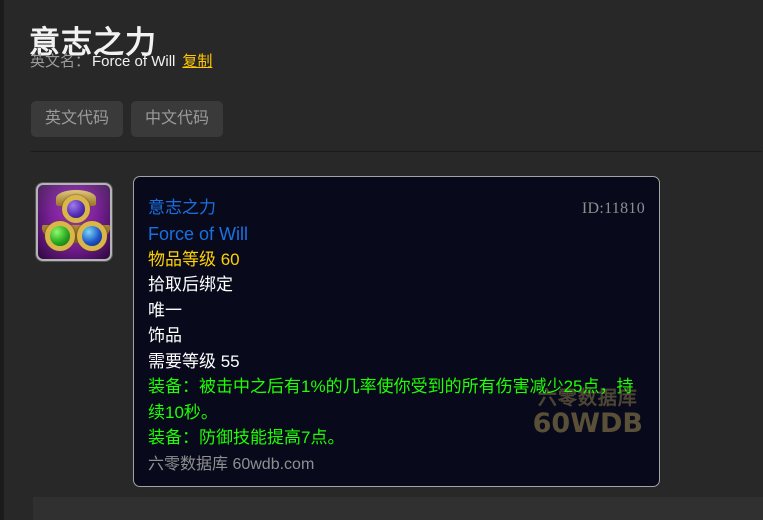  I want to click on english-name-row: 英文名： Force of Will 复制, so click(121, 62).